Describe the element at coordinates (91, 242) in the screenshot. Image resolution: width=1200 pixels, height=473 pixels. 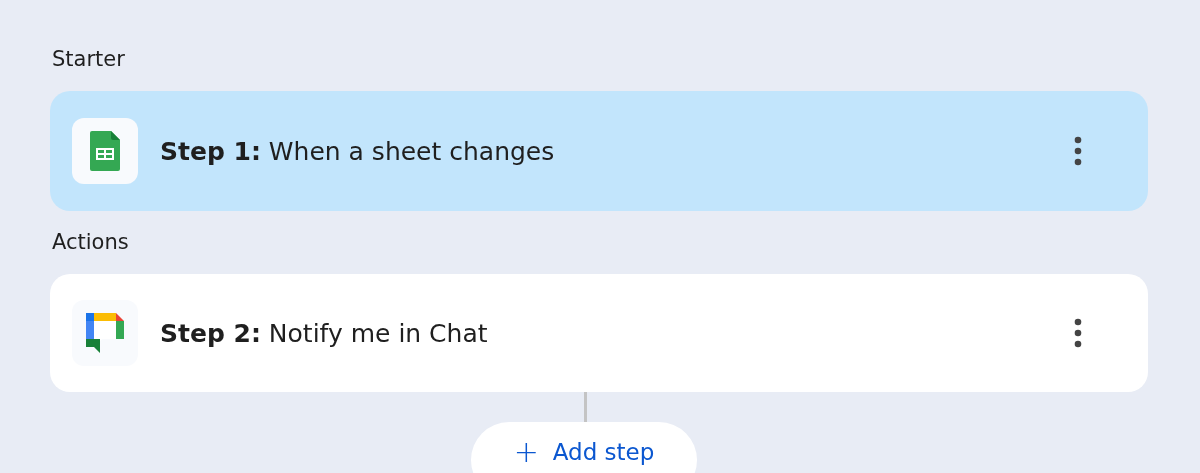
I see `section-label: Actions` at that location.